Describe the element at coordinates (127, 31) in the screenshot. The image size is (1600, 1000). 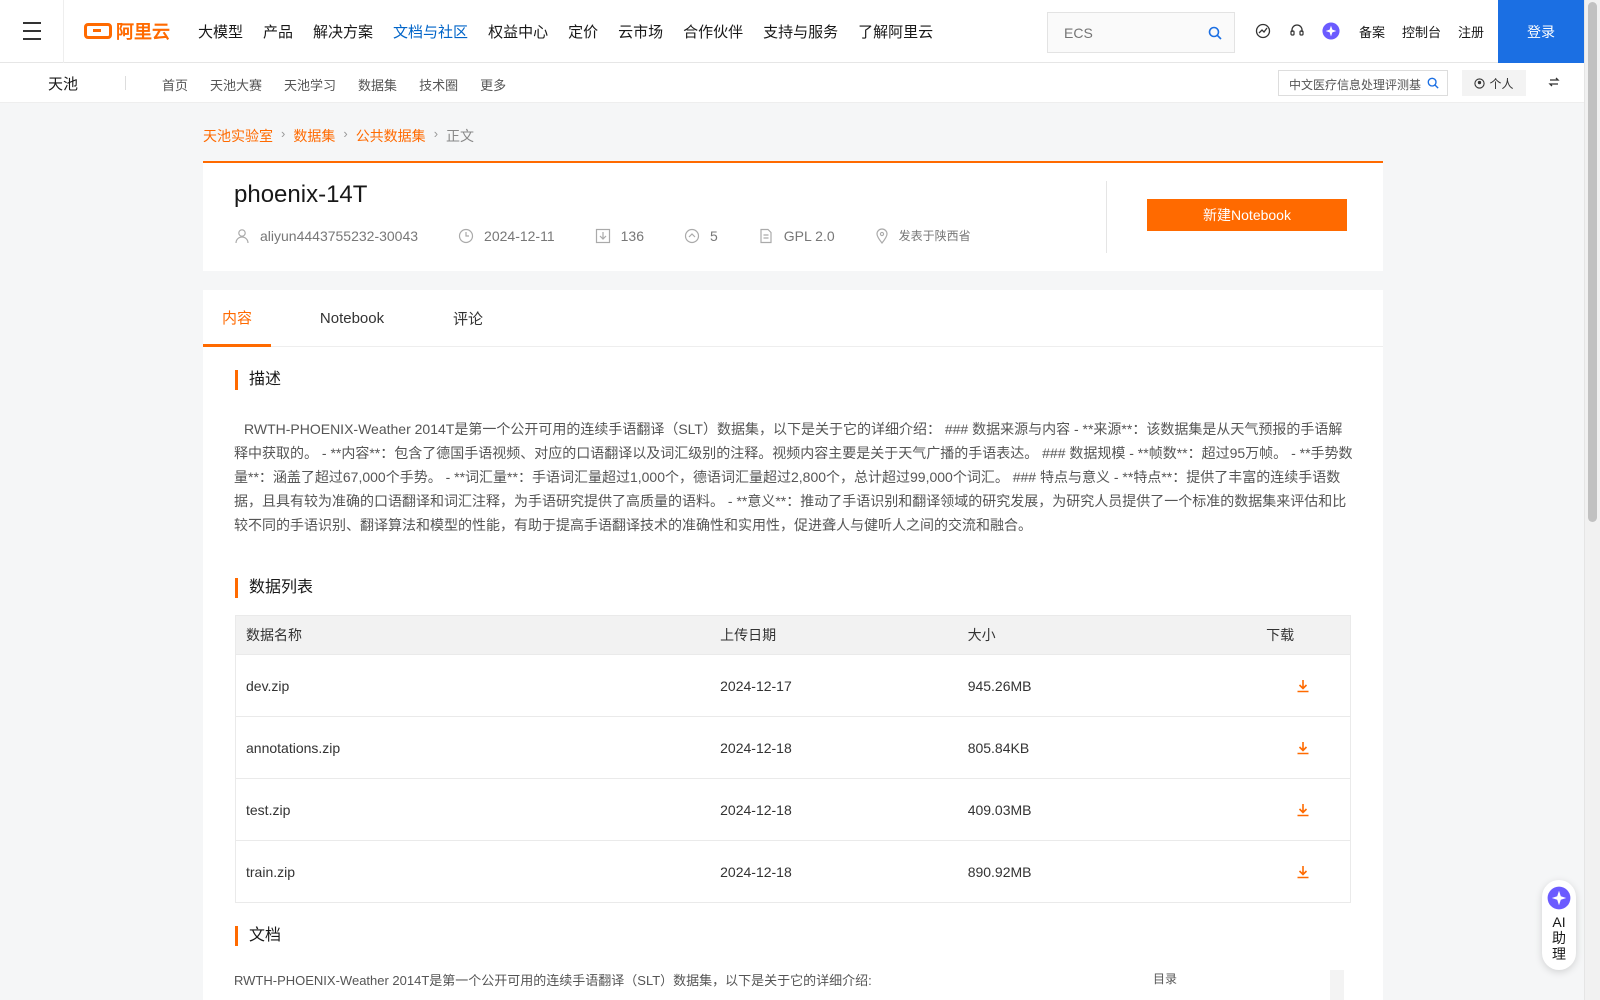
I see `aliyun-logo: 阿里云` at that location.